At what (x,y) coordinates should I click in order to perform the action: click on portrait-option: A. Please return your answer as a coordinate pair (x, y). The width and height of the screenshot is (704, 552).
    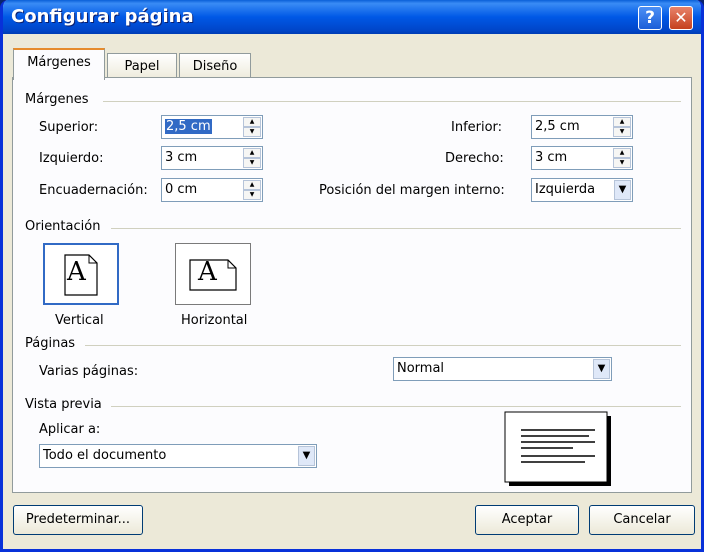
    Looking at the image, I should click on (81, 274).